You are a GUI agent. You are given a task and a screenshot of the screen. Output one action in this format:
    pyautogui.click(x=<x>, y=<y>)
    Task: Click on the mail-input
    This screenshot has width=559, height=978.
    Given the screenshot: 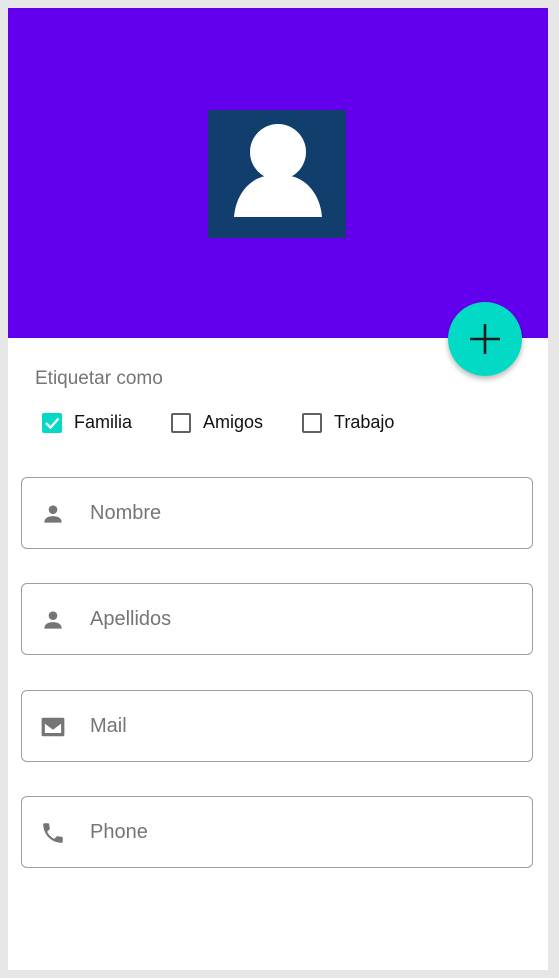 What is the action you would take?
    pyautogui.click(x=300, y=726)
    